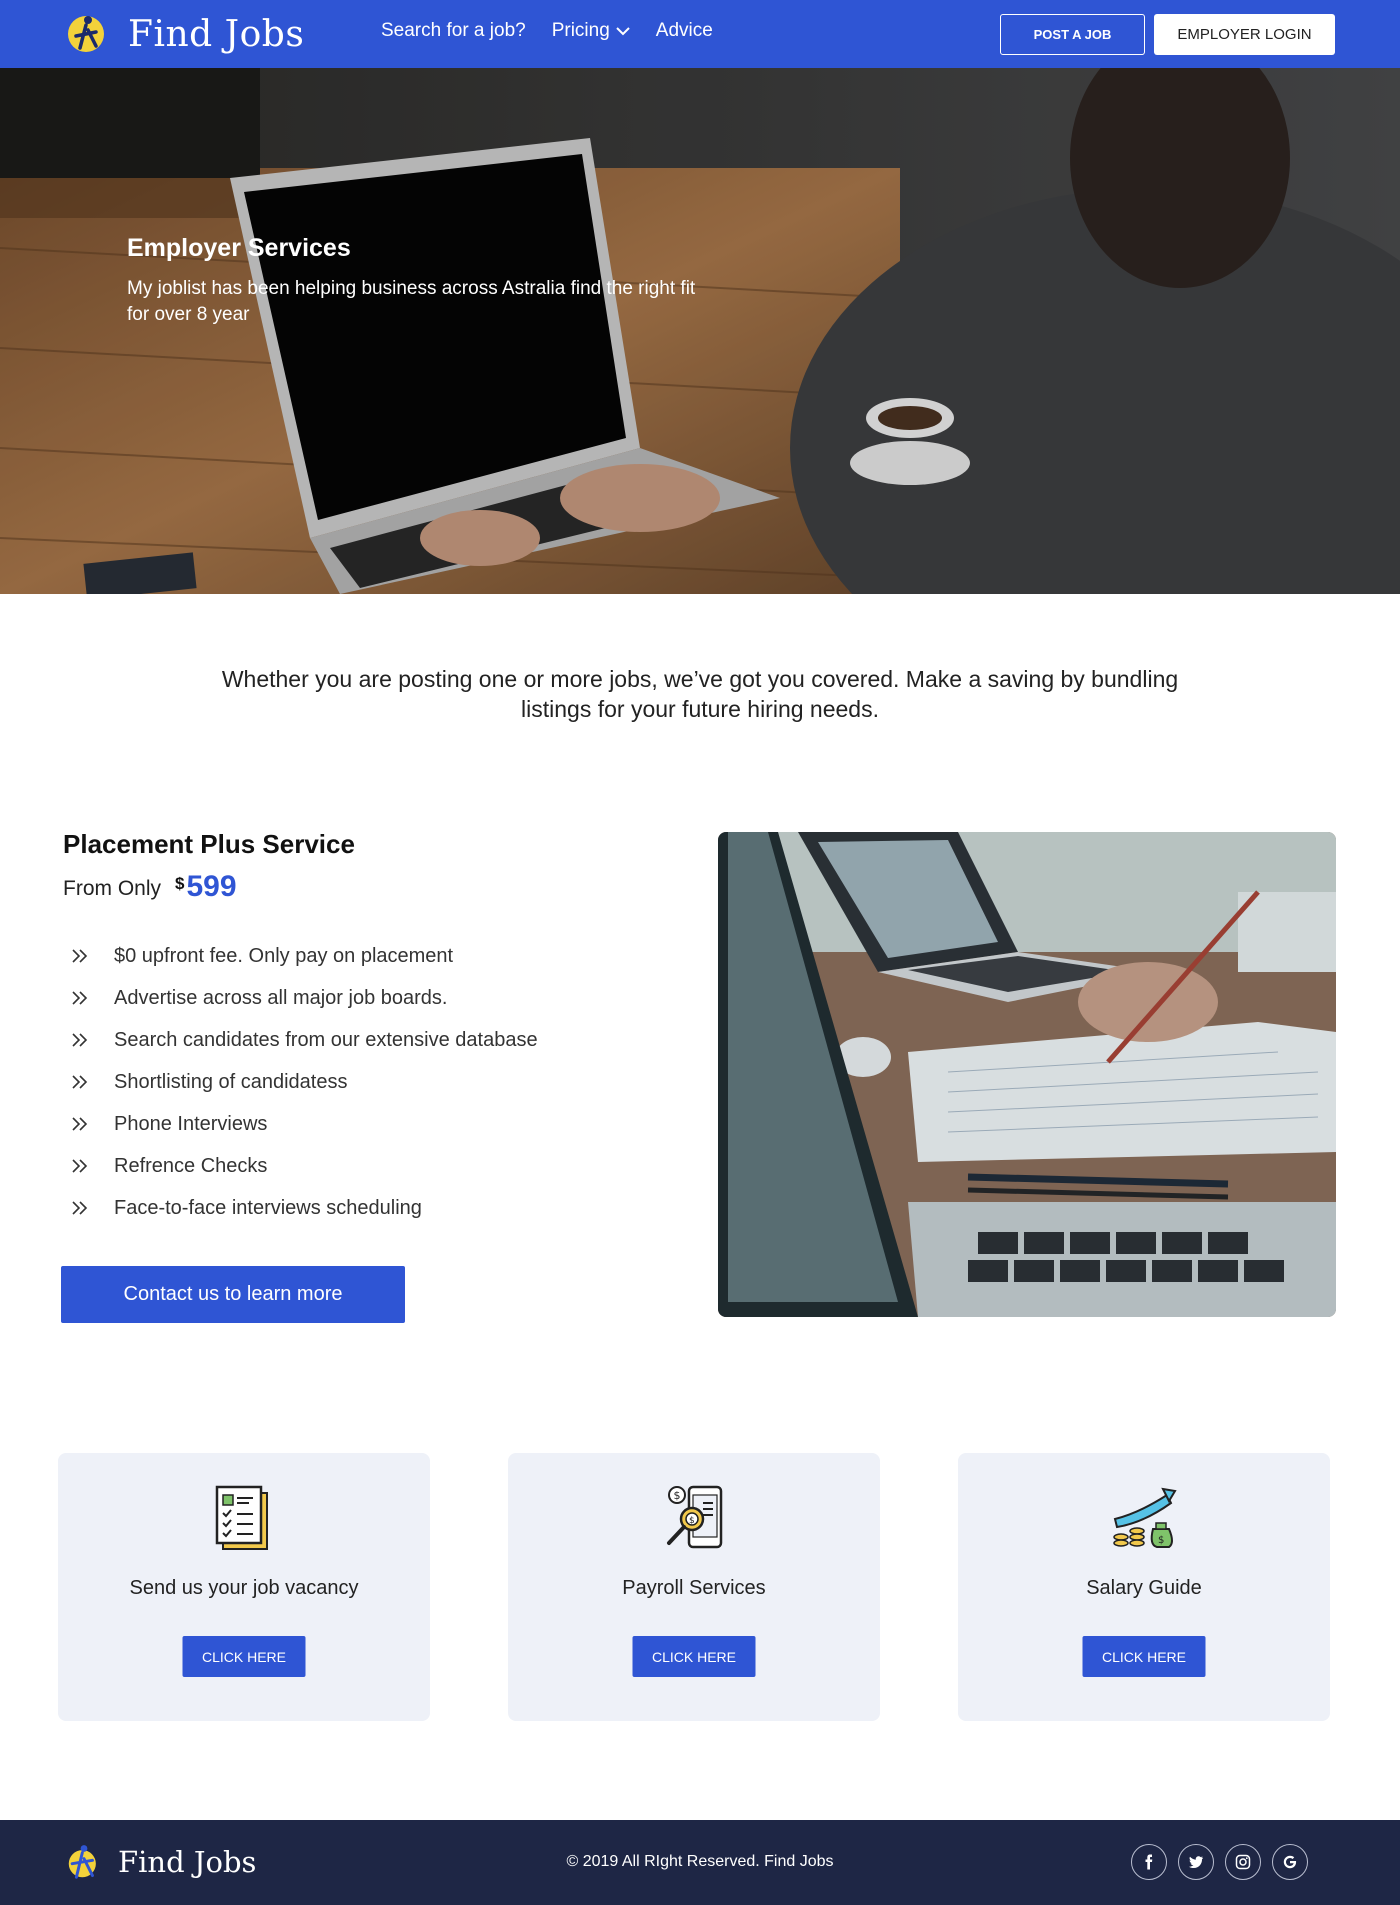 This screenshot has width=1400, height=1905. I want to click on instagram-icon, so click(1243, 1862).